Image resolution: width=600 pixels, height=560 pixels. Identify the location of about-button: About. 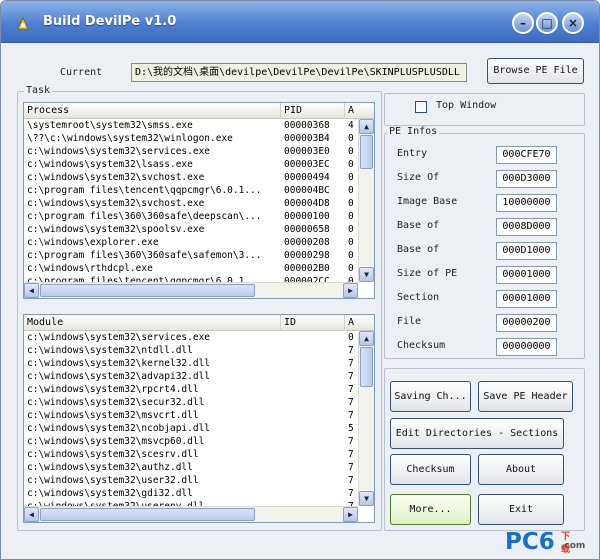
(521, 469).